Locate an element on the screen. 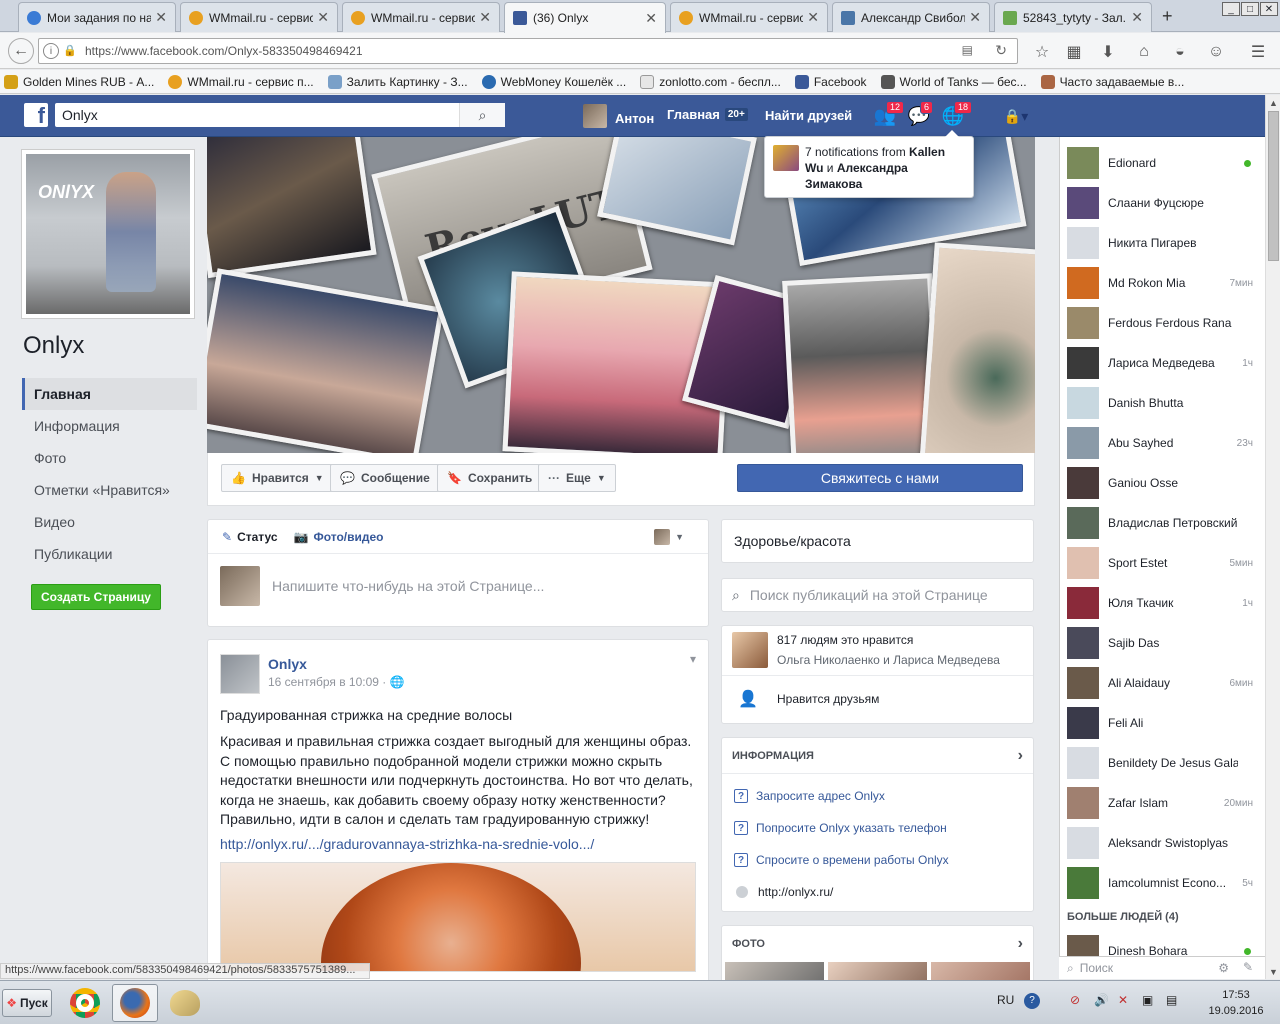  chat-contact: Никита Пигарев is located at coordinates (1162, 243).